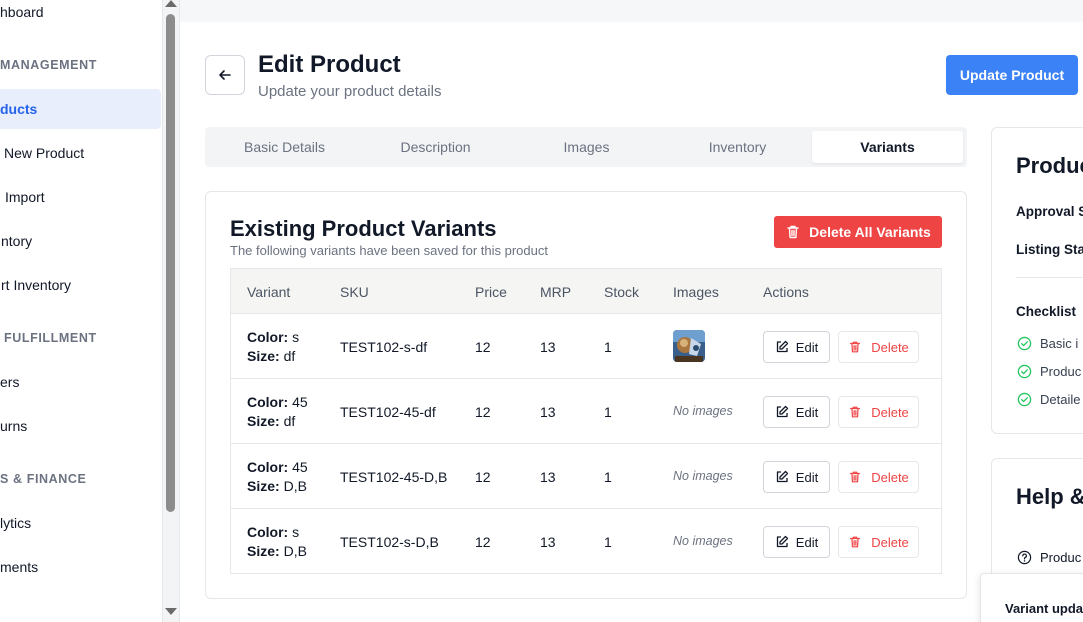 The image size is (1083, 622). What do you see at coordinates (556, 292) in the screenshot?
I see `column-header-mrp: MRP` at bounding box center [556, 292].